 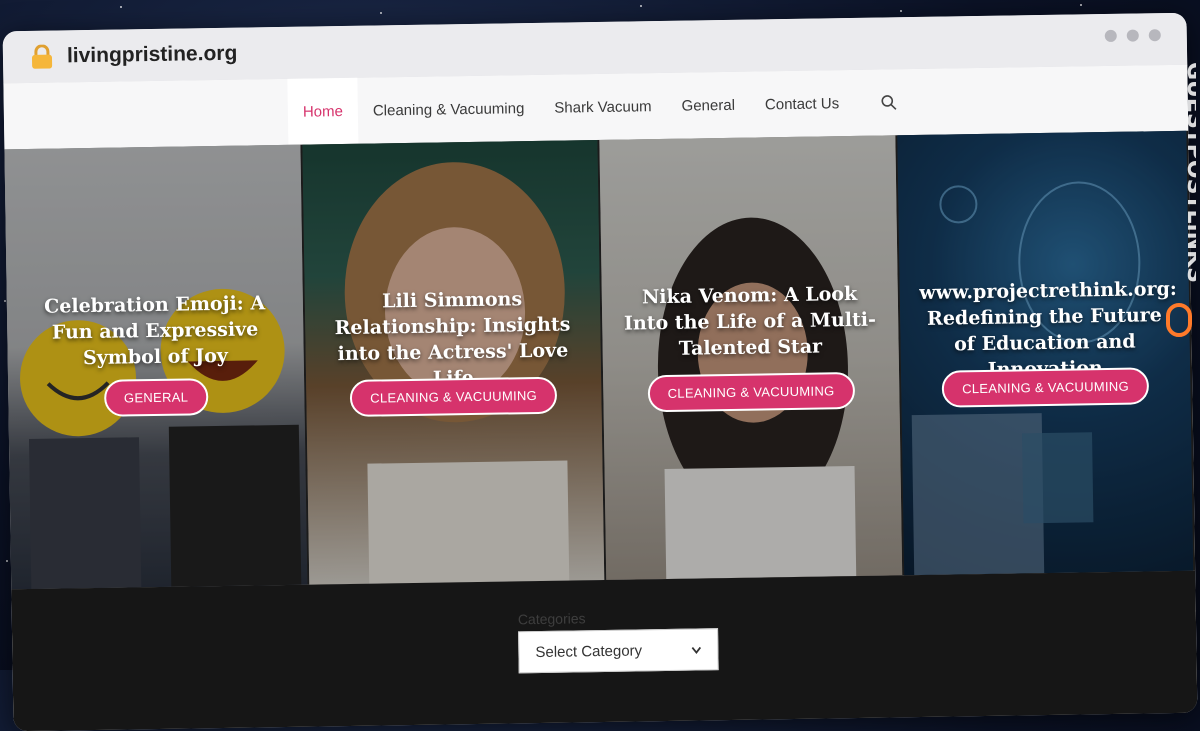 What do you see at coordinates (889, 102) in the screenshot?
I see `search-icon` at bounding box center [889, 102].